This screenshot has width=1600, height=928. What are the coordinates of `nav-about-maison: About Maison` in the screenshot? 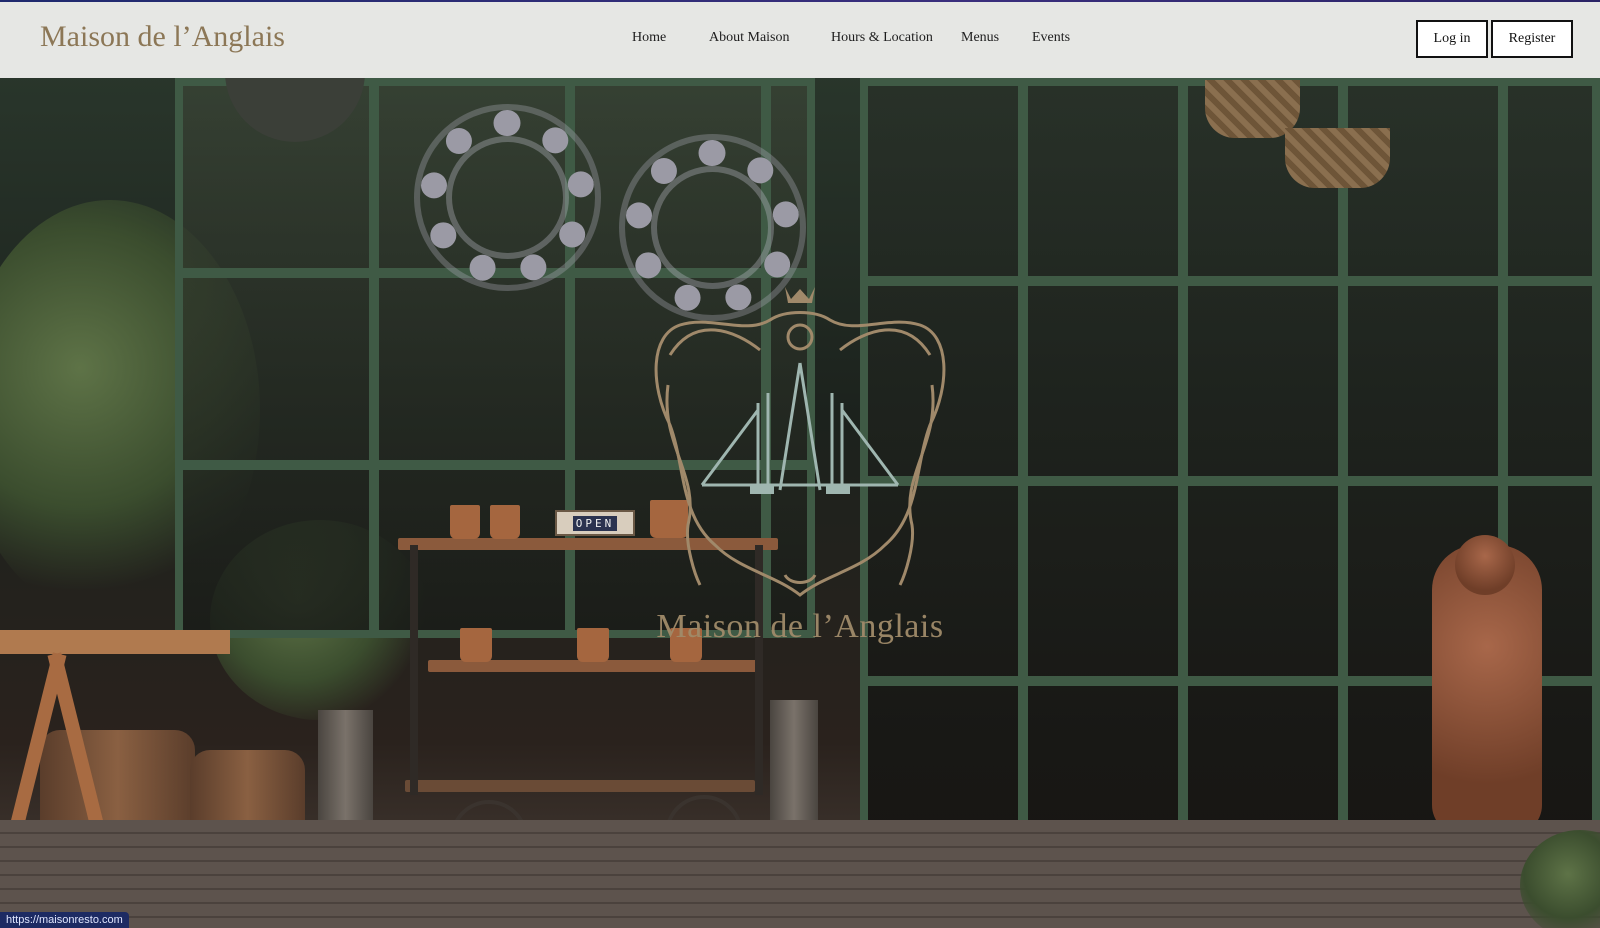 It's located at (749, 38).